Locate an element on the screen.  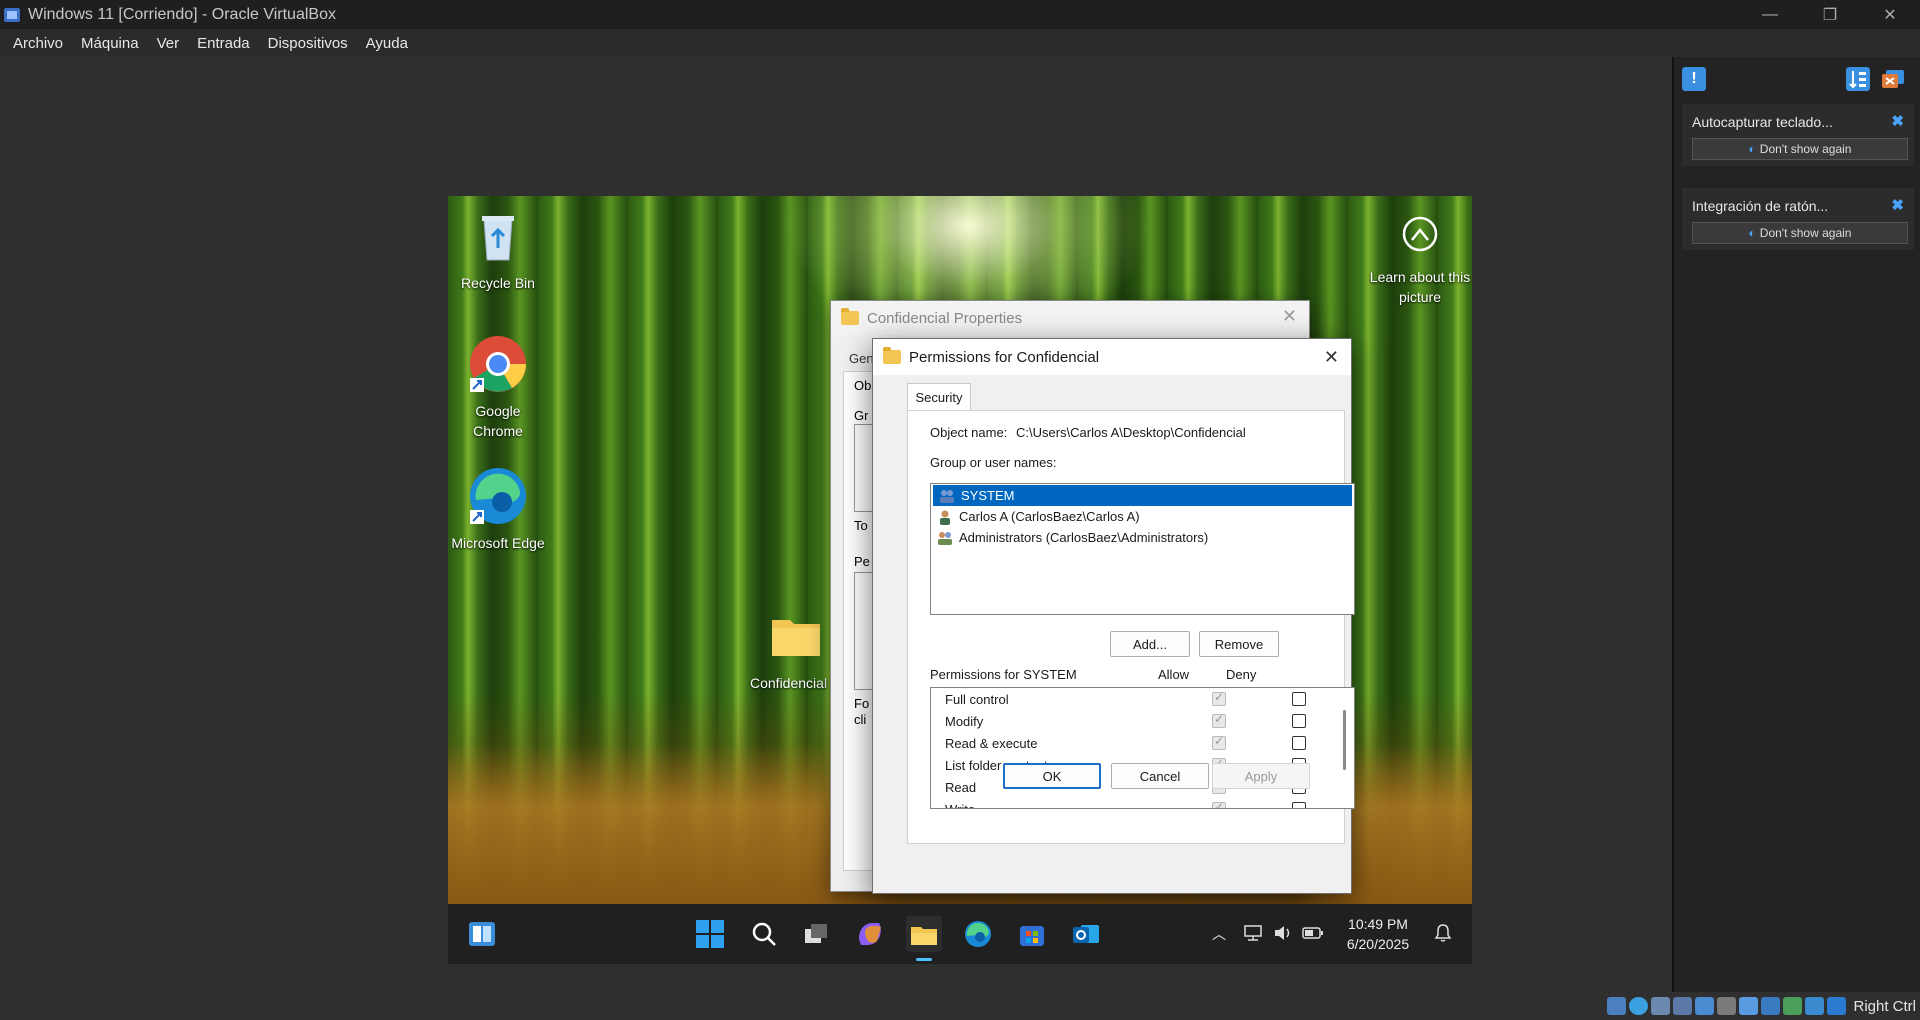
object-name-label: Object name: is located at coordinates (969, 432).